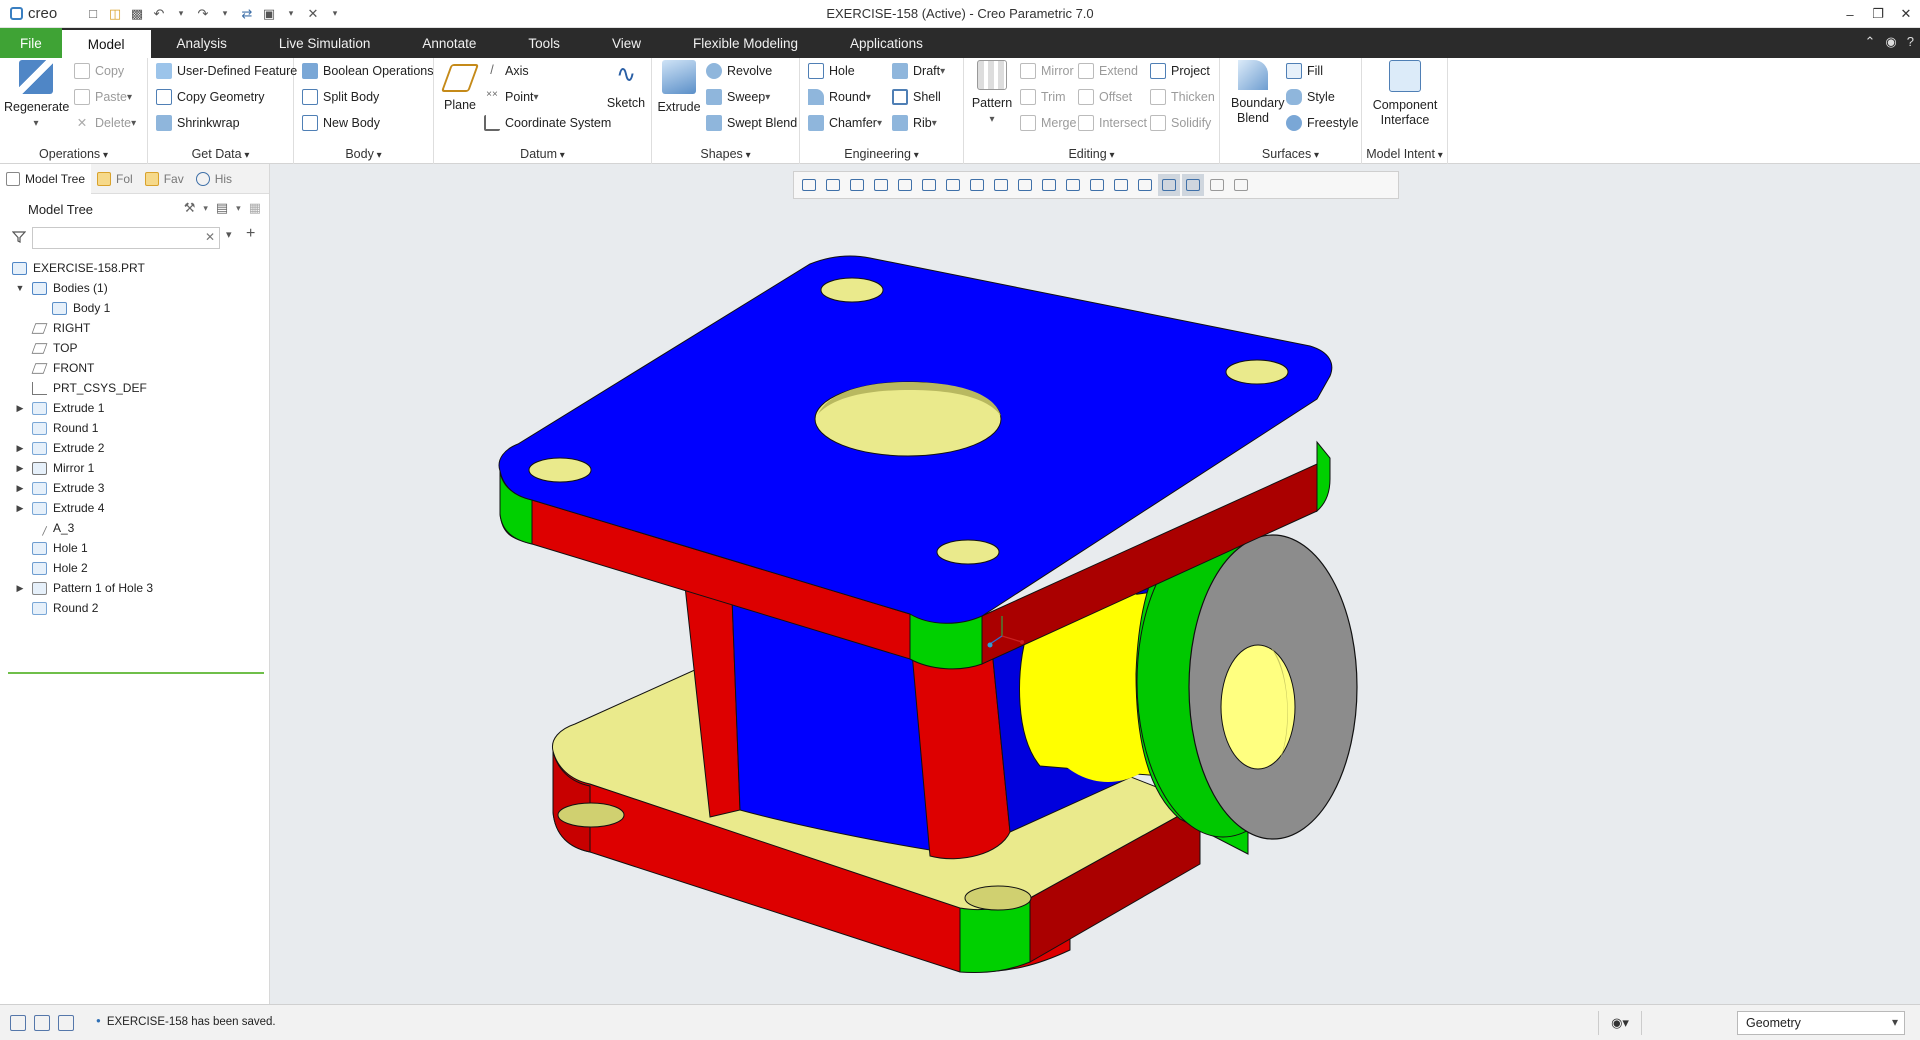  I want to click on tab-model: Model, so click(106, 44).